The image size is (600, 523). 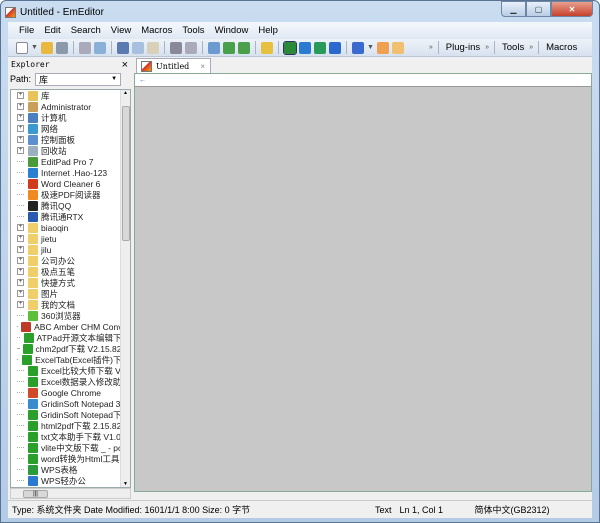 I want to click on find-next-icon, so click(x=228, y=47).